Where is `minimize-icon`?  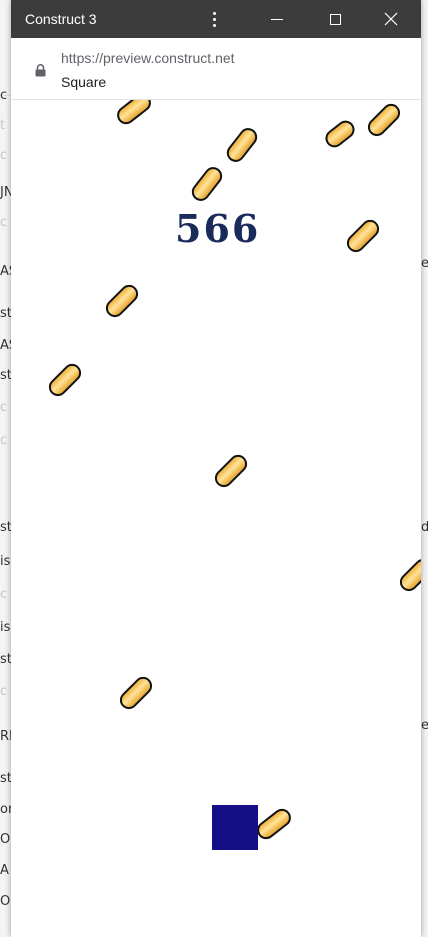
minimize-icon is located at coordinates (277, 19).